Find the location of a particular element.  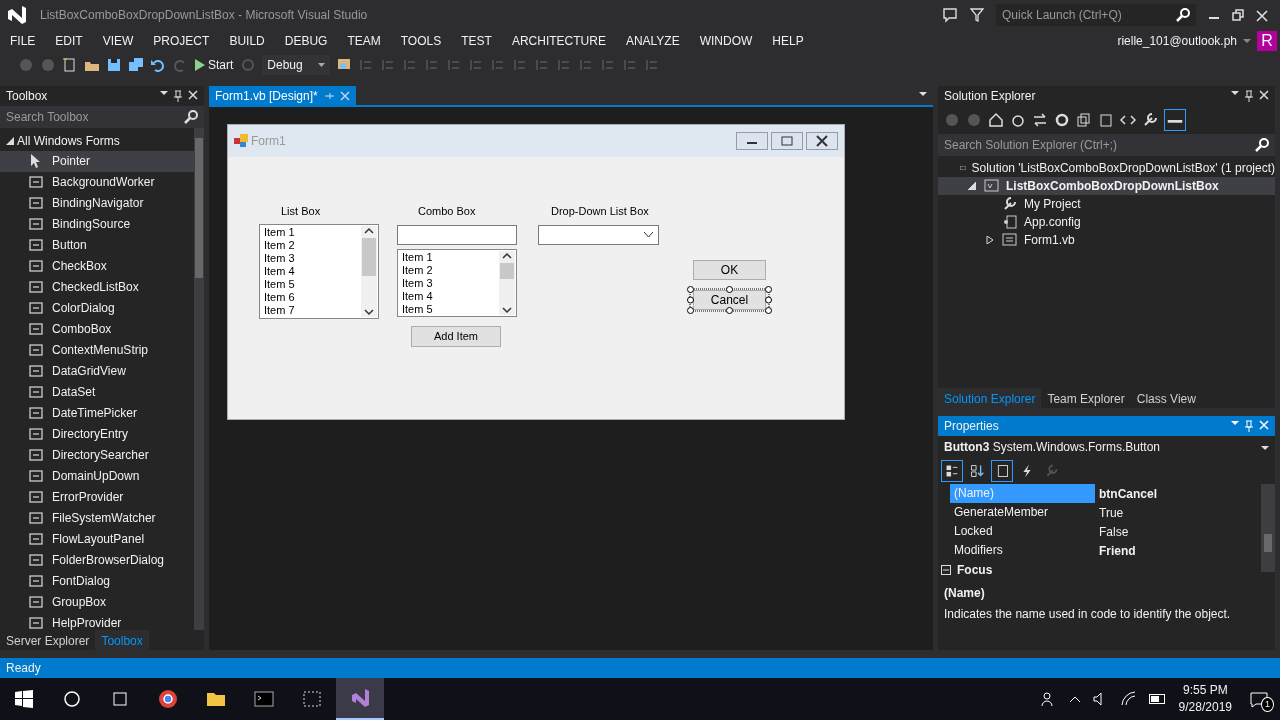

combo-list: Item 1 Item 2 Item 3 Item 4 Item 5 is located at coordinates (457, 283).